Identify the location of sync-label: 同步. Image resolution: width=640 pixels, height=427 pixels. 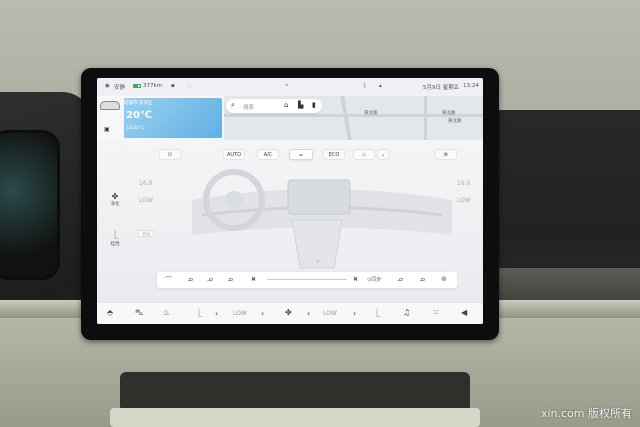
(376, 280).